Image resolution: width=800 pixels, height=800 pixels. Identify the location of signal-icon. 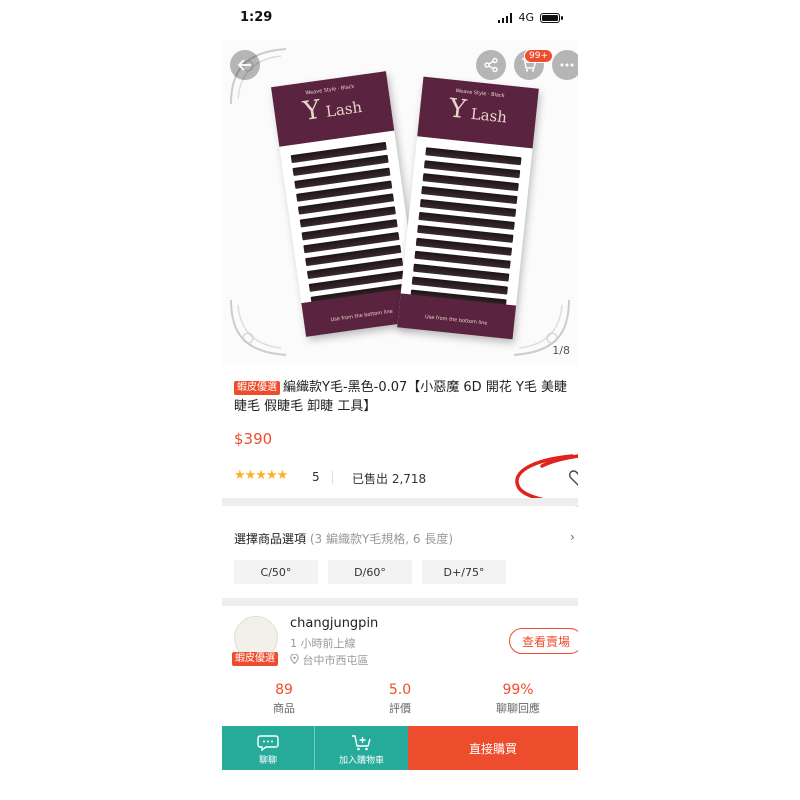
(505, 17).